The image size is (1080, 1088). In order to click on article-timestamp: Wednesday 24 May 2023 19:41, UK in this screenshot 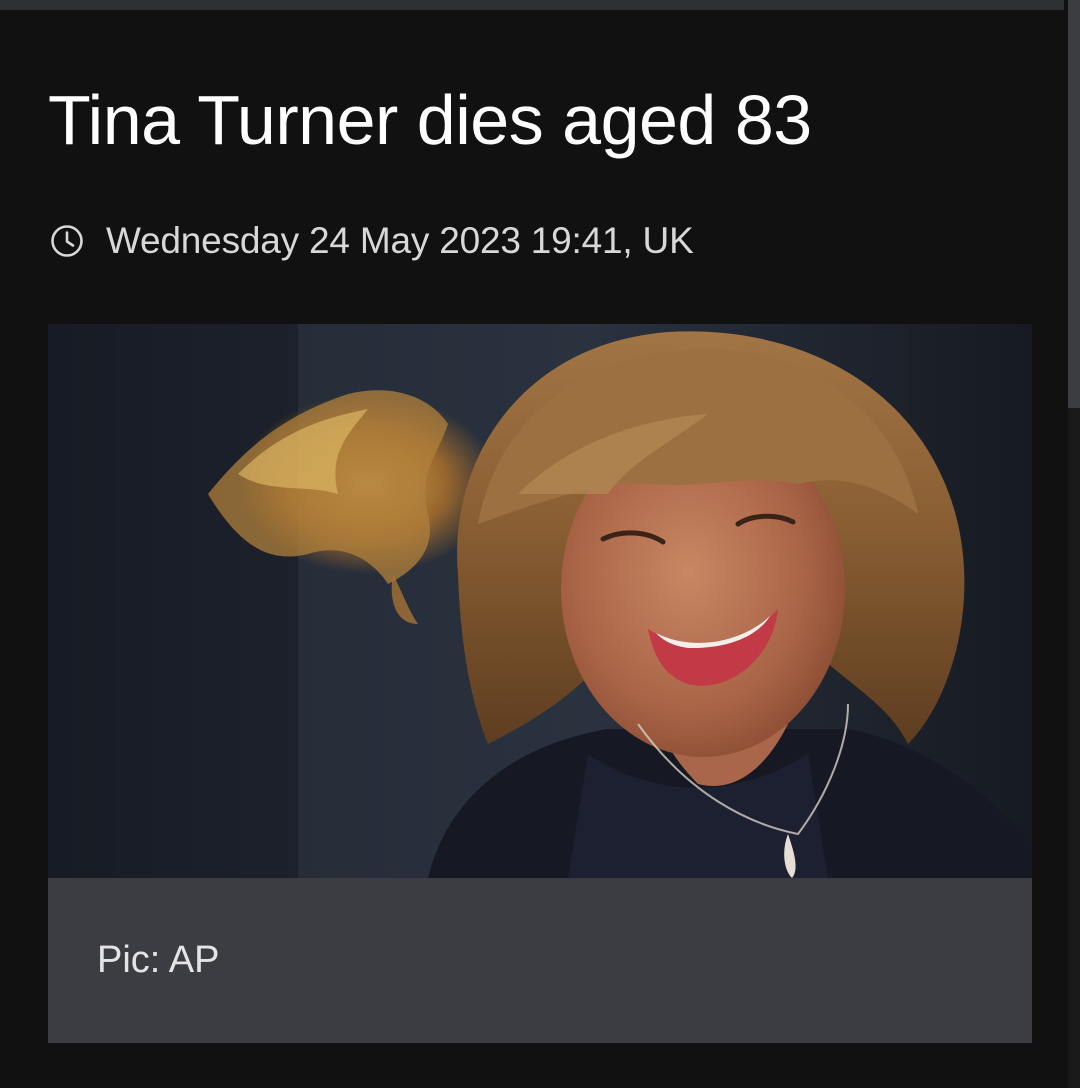, I will do `click(372, 241)`.